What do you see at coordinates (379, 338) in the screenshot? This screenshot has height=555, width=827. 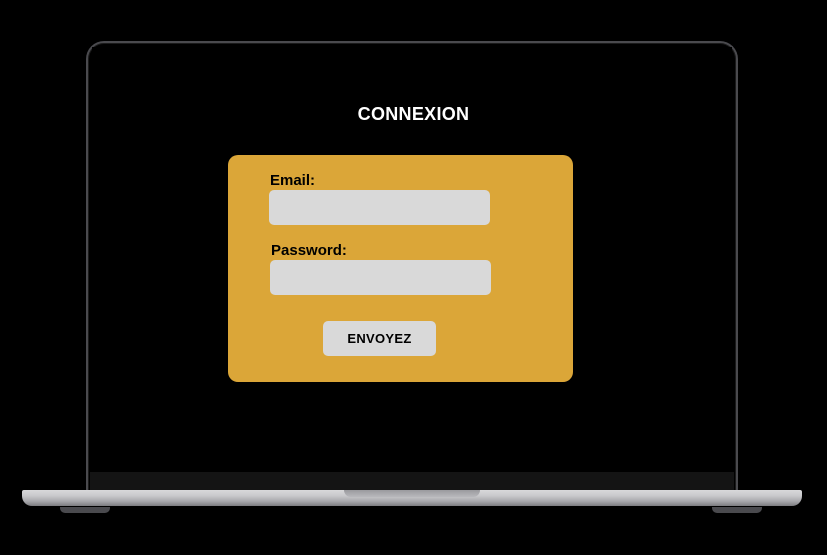 I see `submit-button: ENVOYEZ` at bounding box center [379, 338].